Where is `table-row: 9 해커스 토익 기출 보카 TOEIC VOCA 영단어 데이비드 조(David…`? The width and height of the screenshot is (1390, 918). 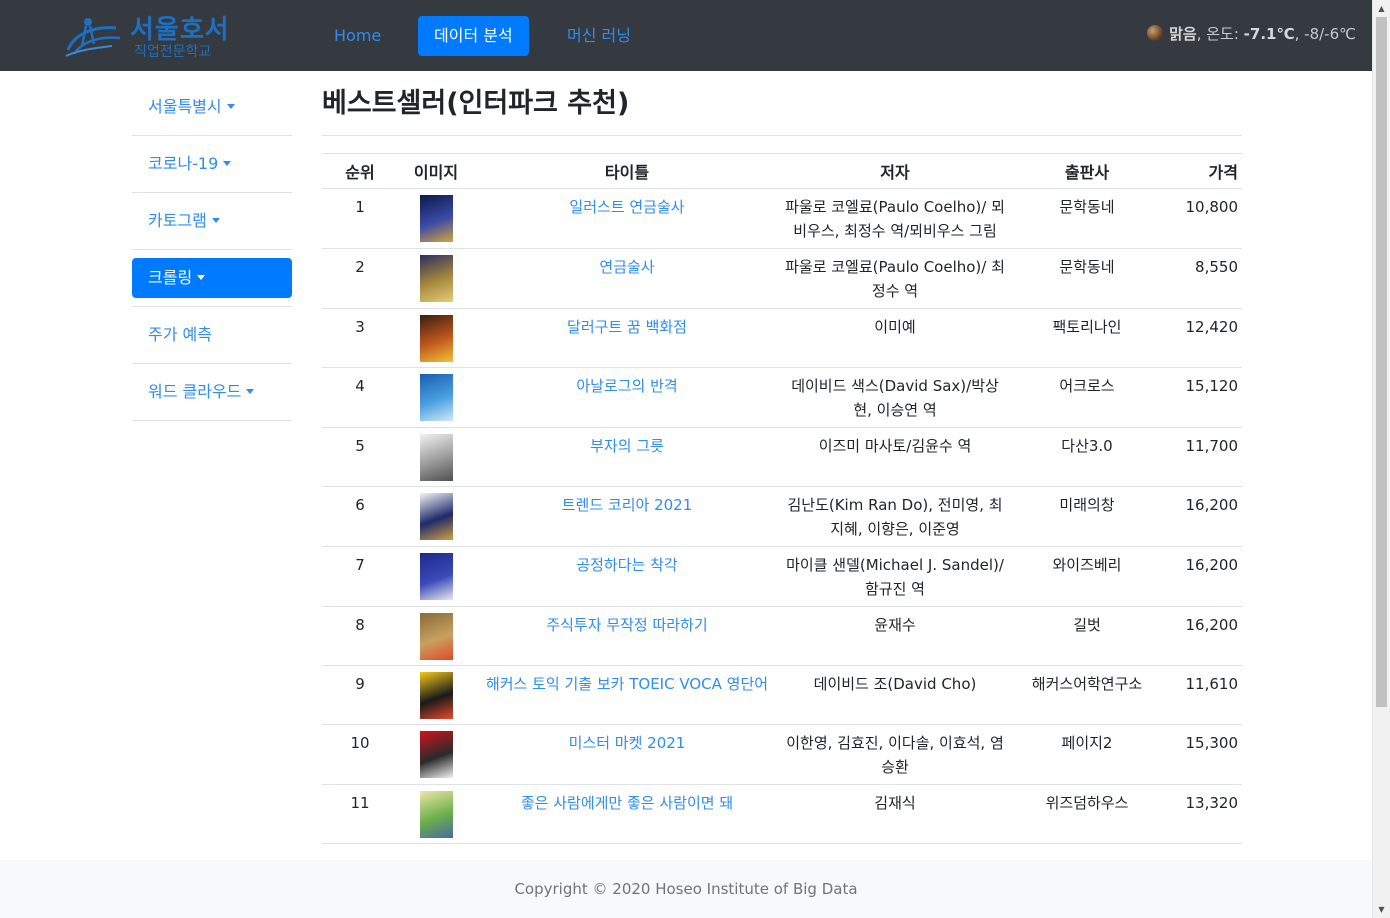
table-row: 9 해커스 토익 기출 보카 TOEIC VOCA 영단어 데이비드 조(David… is located at coordinates (782, 695).